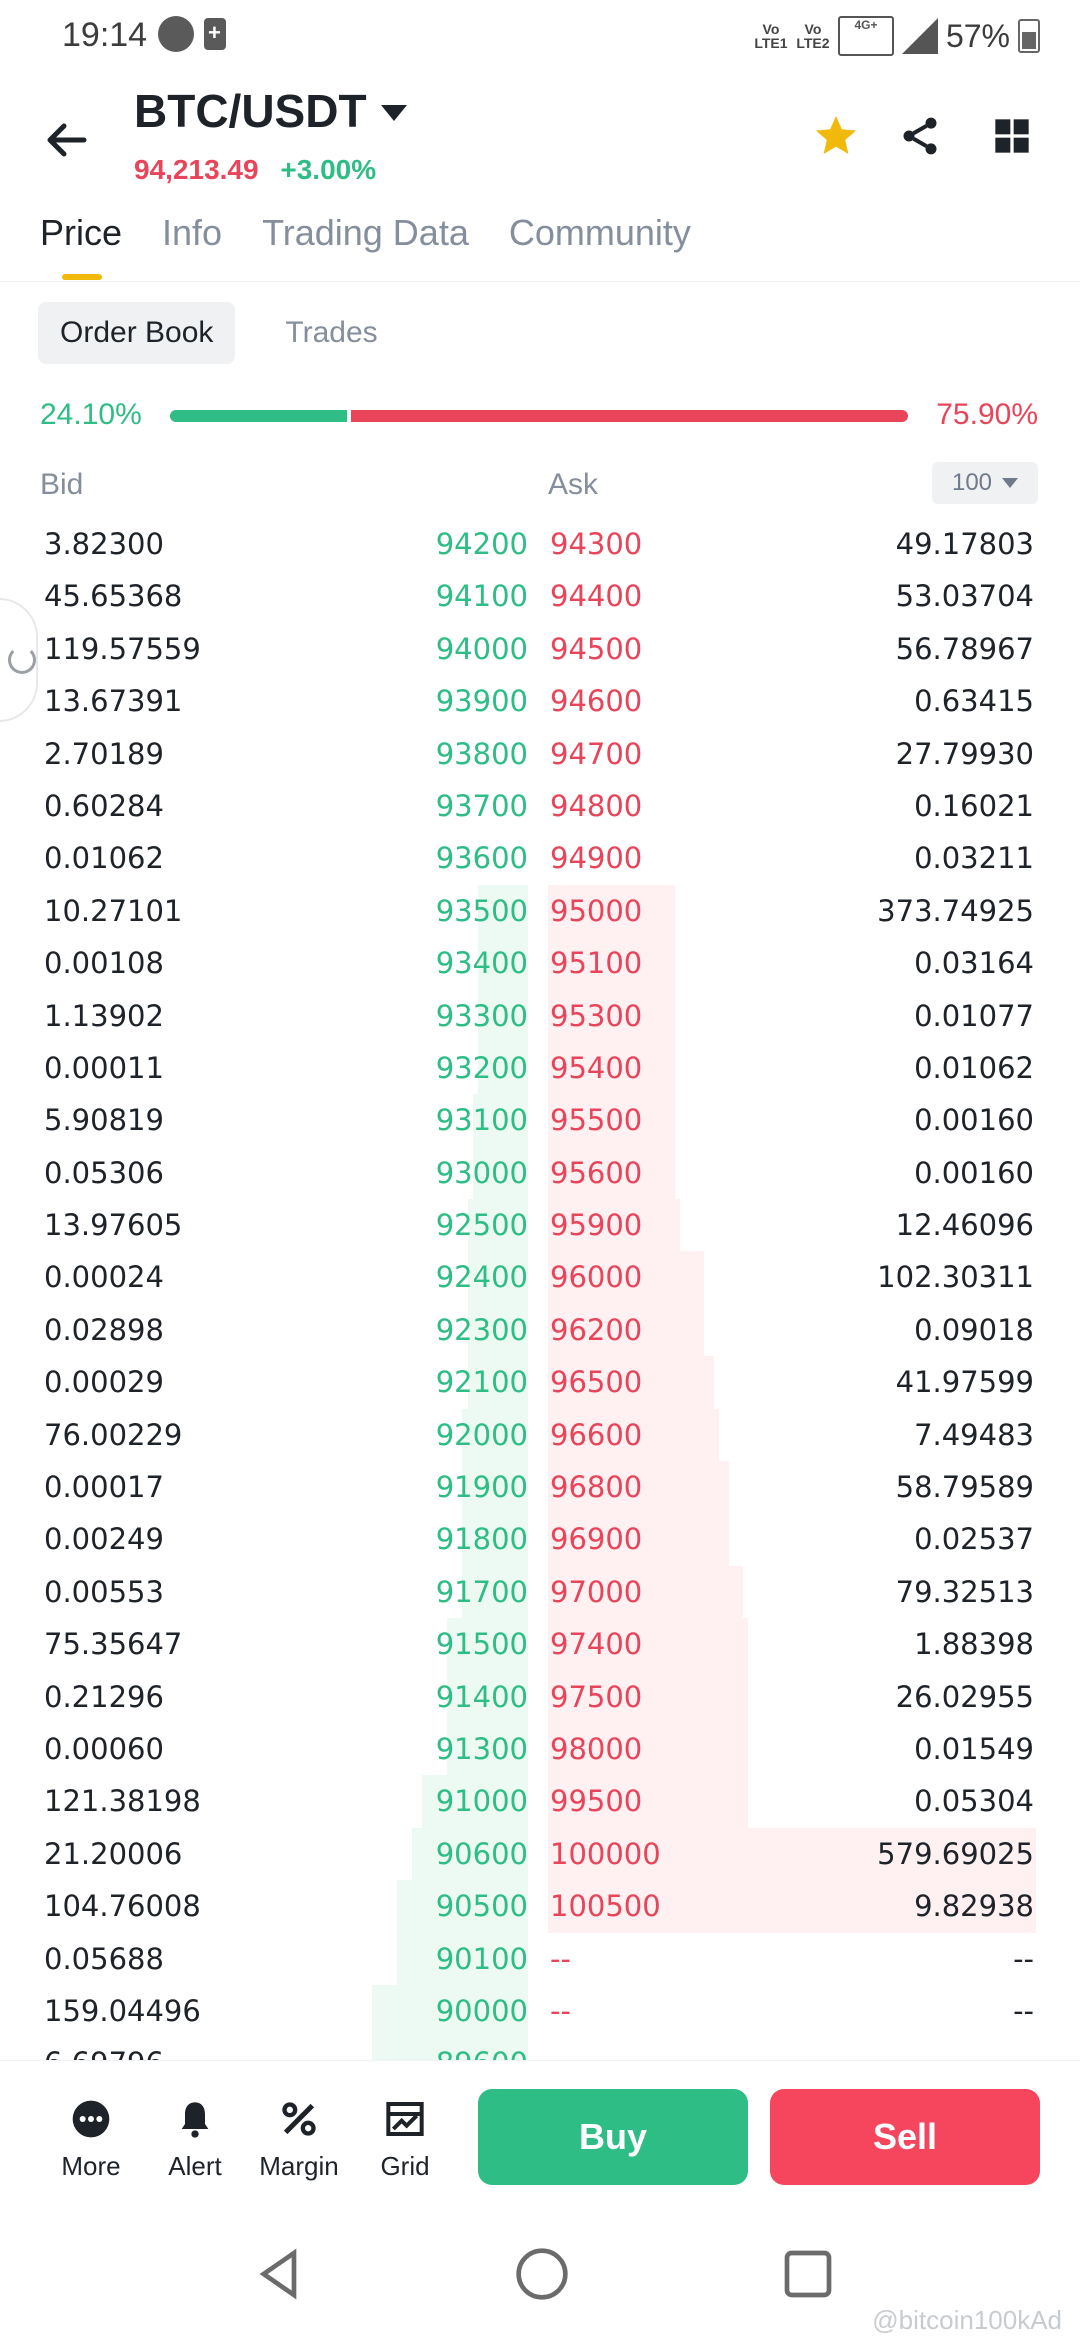 The image size is (1080, 2340). What do you see at coordinates (481, 805) in the screenshot?
I see `bid-price: 93700` at bounding box center [481, 805].